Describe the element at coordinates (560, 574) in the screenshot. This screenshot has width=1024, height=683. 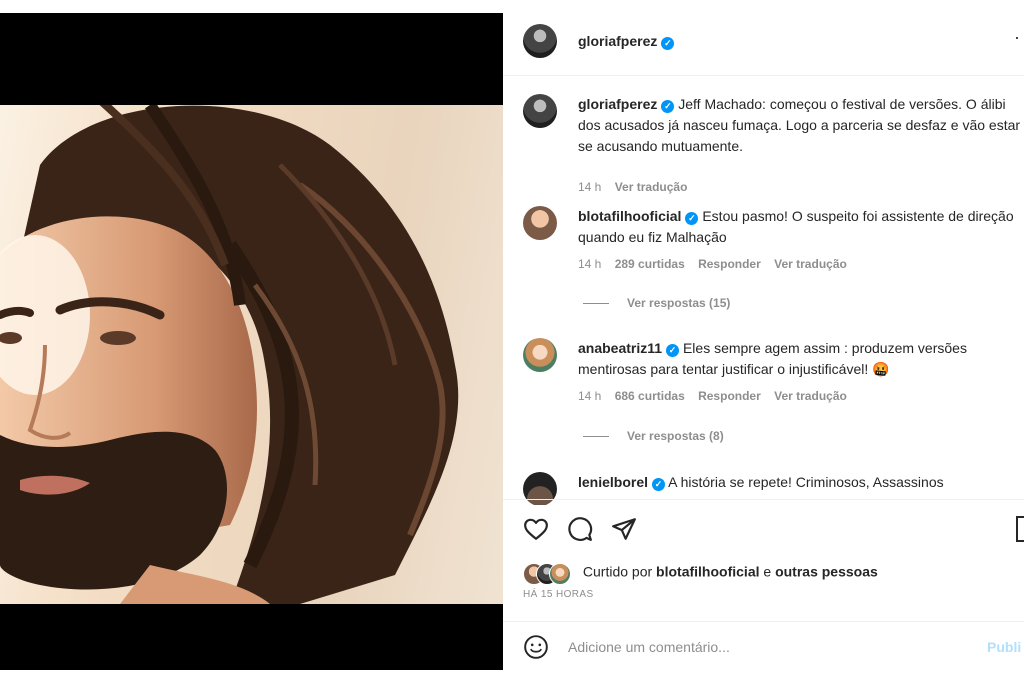
I see `liker-avatar` at that location.